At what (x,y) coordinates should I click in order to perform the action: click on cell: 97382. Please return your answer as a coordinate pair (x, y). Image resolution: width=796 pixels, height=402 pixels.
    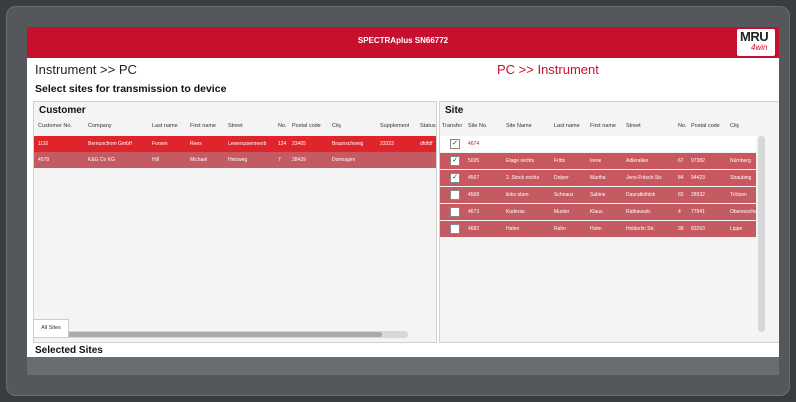
    Looking at the image, I should click on (698, 161).